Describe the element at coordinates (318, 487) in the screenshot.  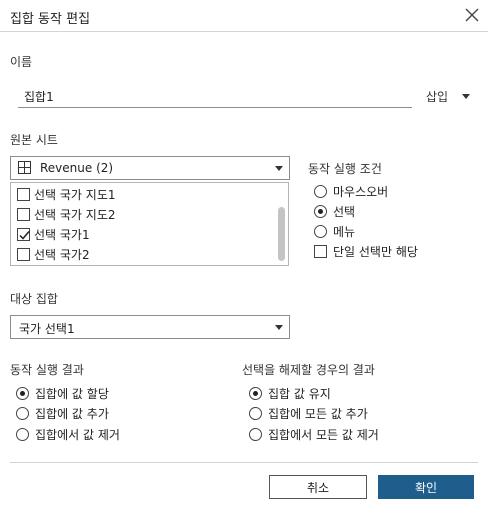
I see `cancel-button: 취소` at that location.